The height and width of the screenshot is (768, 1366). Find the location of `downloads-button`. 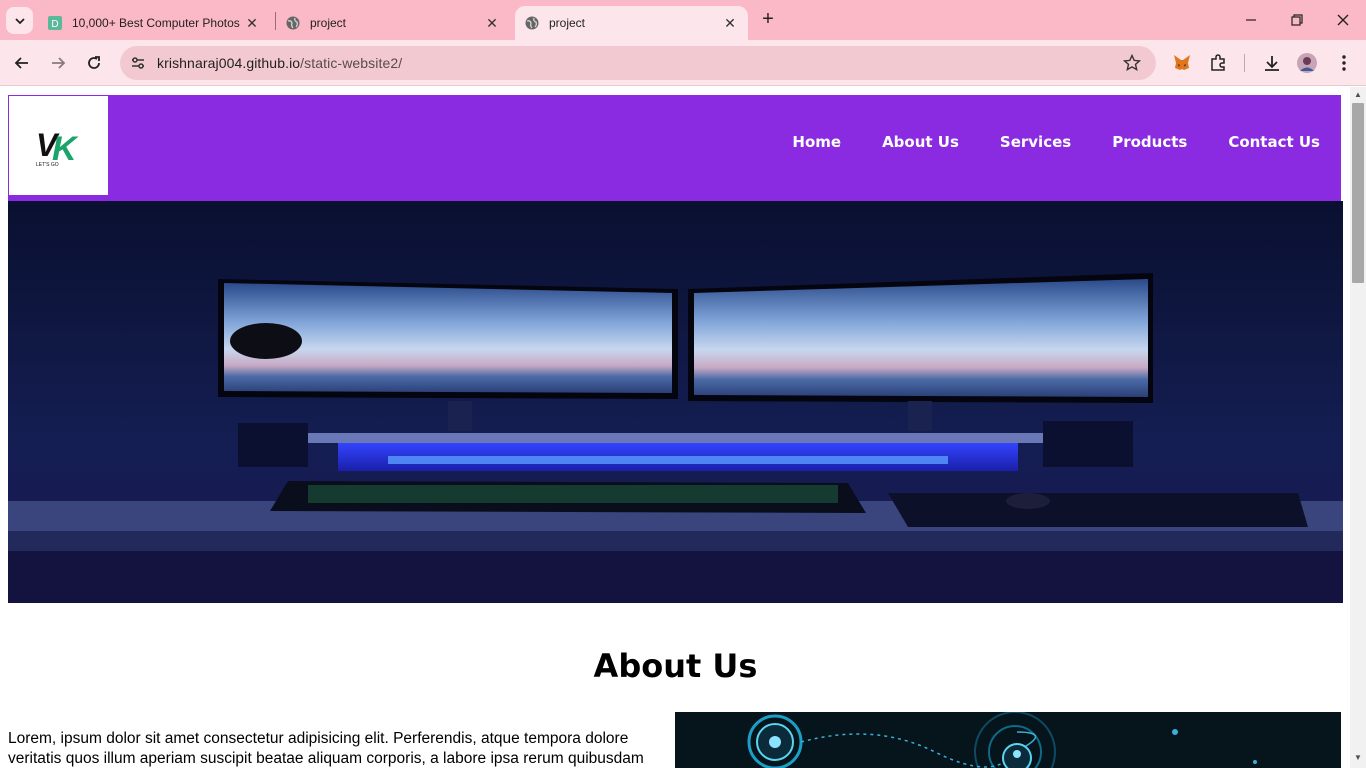

downloads-button is located at coordinates (1272, 63).